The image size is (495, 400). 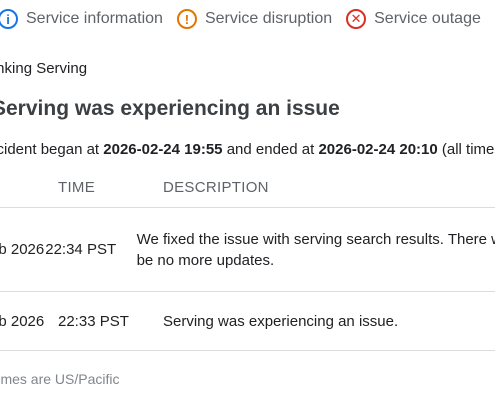 I want to click on timing-suffix: (all times are US/Pacific), so click(x=468, y=149).